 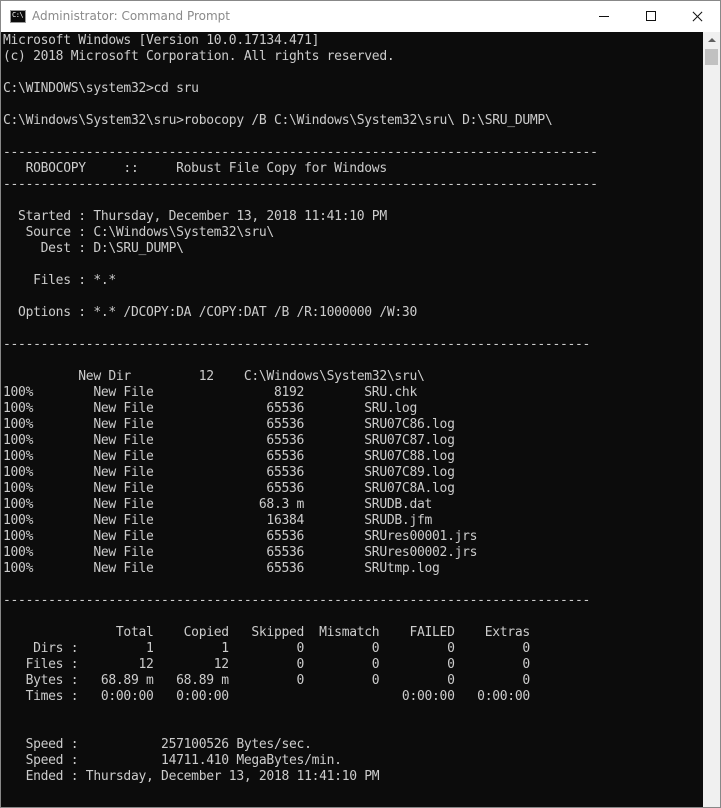 I want to click on scrollbar-thumb, so click(x=711, y=57).